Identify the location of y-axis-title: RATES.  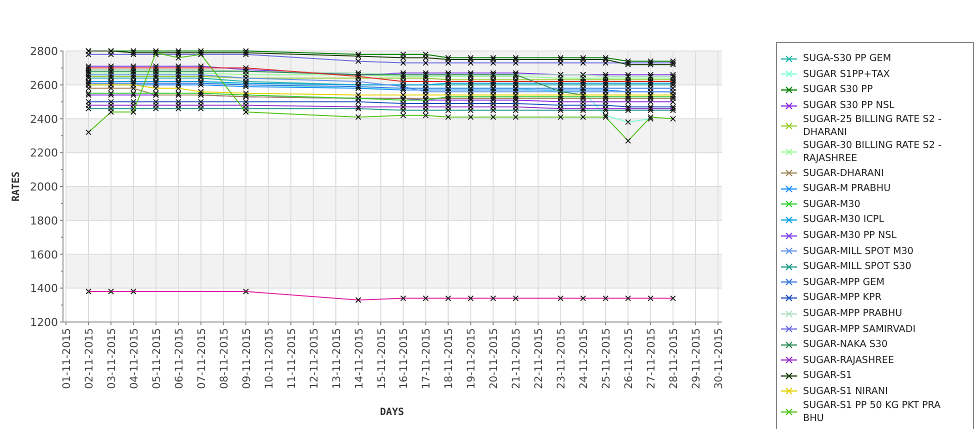
(16, 186).